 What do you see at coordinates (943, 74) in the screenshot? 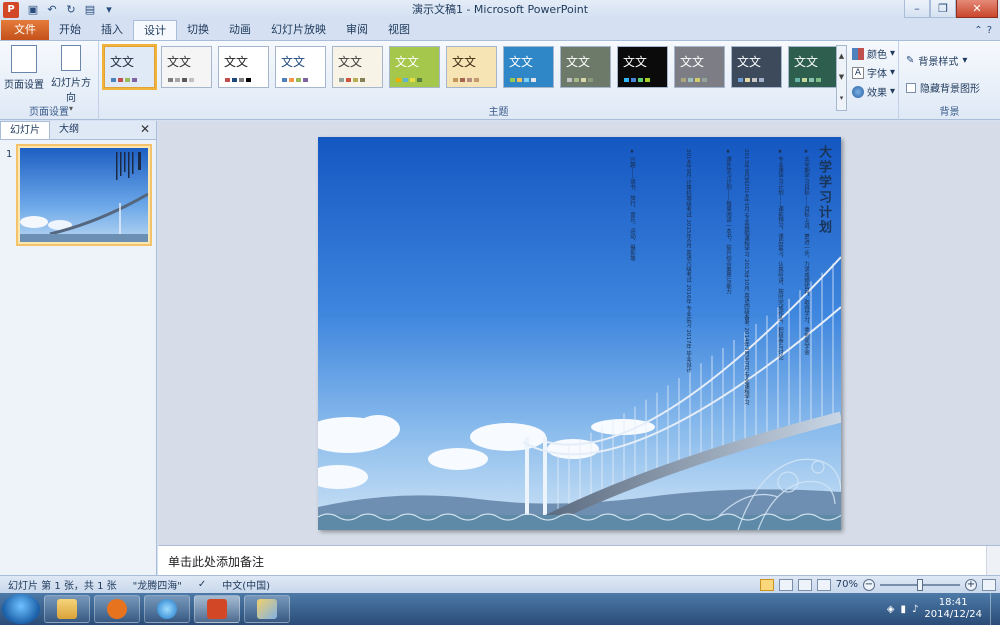
I see `background-options: ✎ 背景样式 ▾ 隐藏背景图形` at bounding box center [943, 74].